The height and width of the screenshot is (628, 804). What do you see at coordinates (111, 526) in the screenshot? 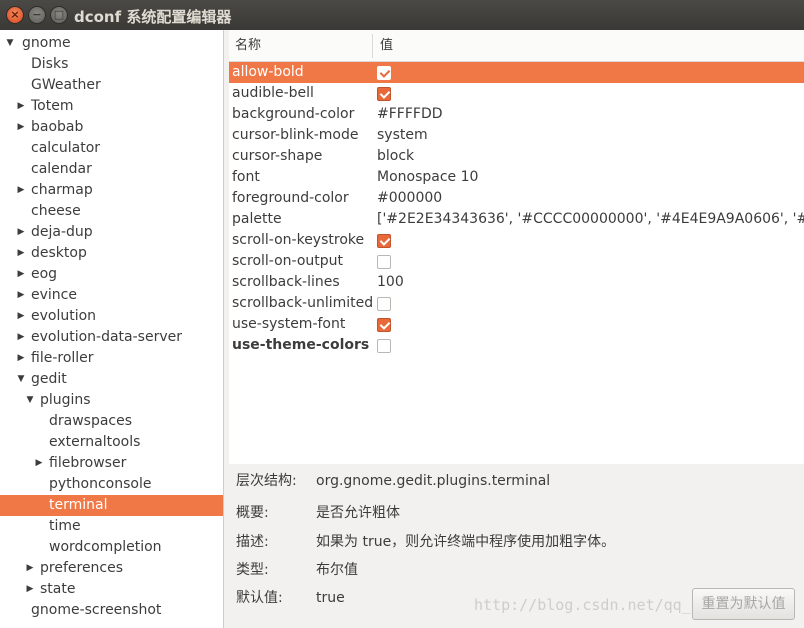
I see `tree-item-time: time` at bounding box center [111, 526].